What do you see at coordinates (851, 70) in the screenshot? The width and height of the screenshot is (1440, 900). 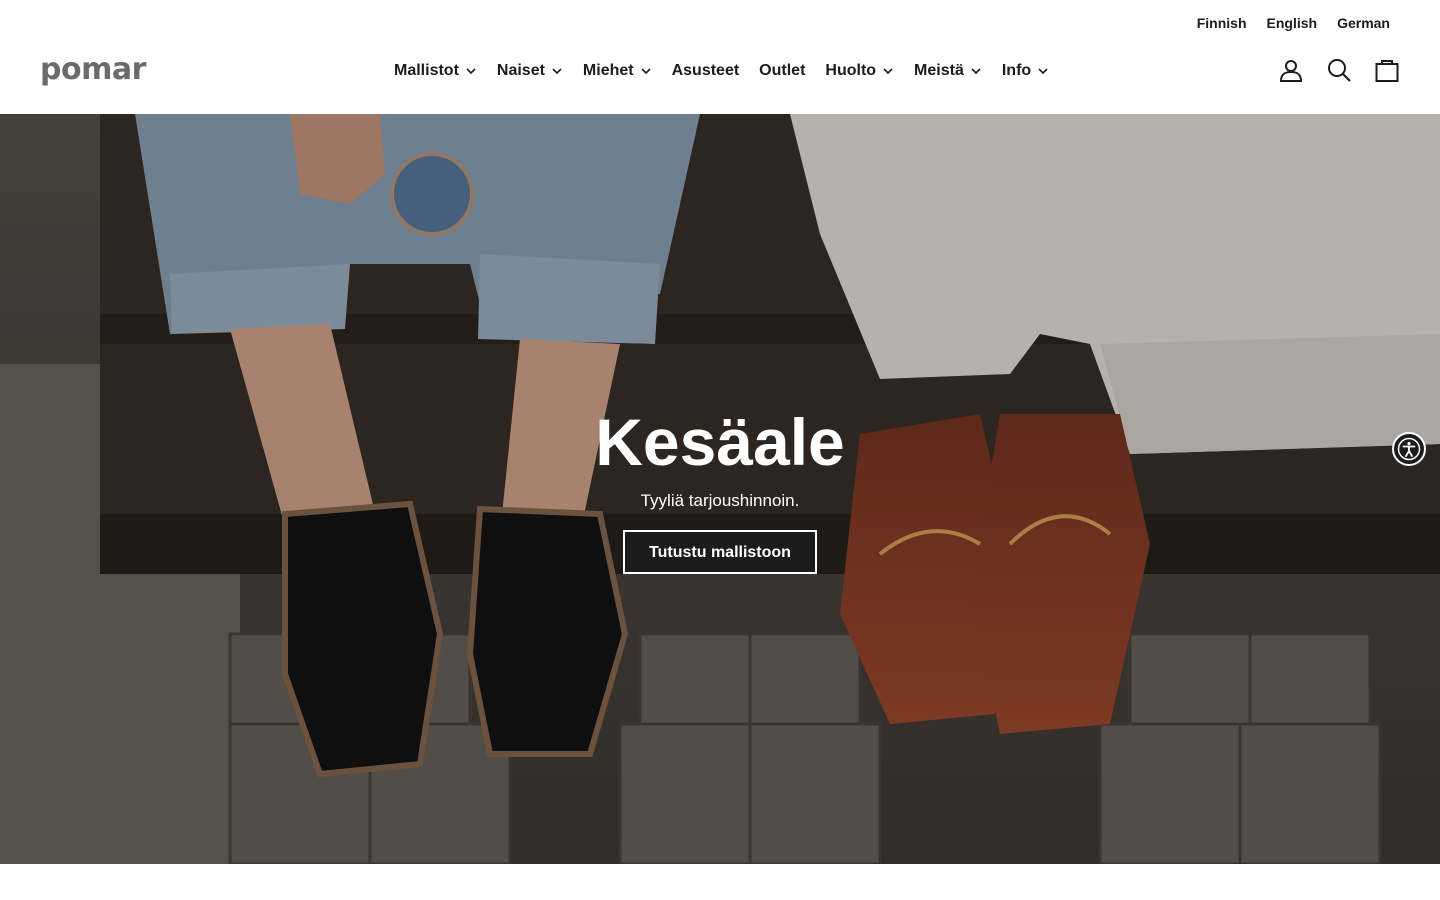 I see `nav-item-label: Huolto` at bounding box center [851, 70].